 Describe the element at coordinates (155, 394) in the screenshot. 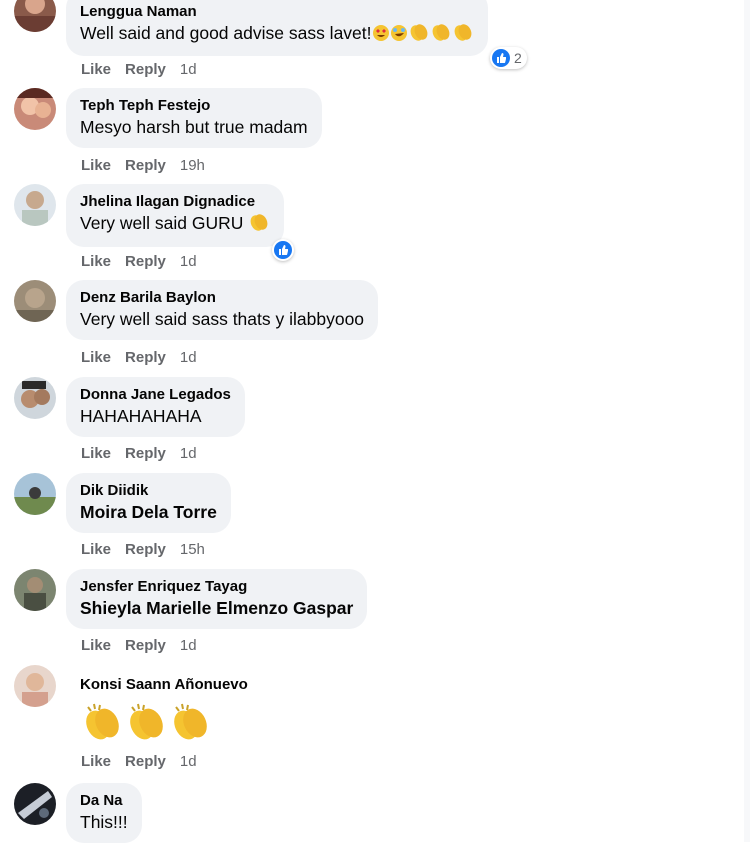

I see `comment-author: Donna Jane Legados` at that location.